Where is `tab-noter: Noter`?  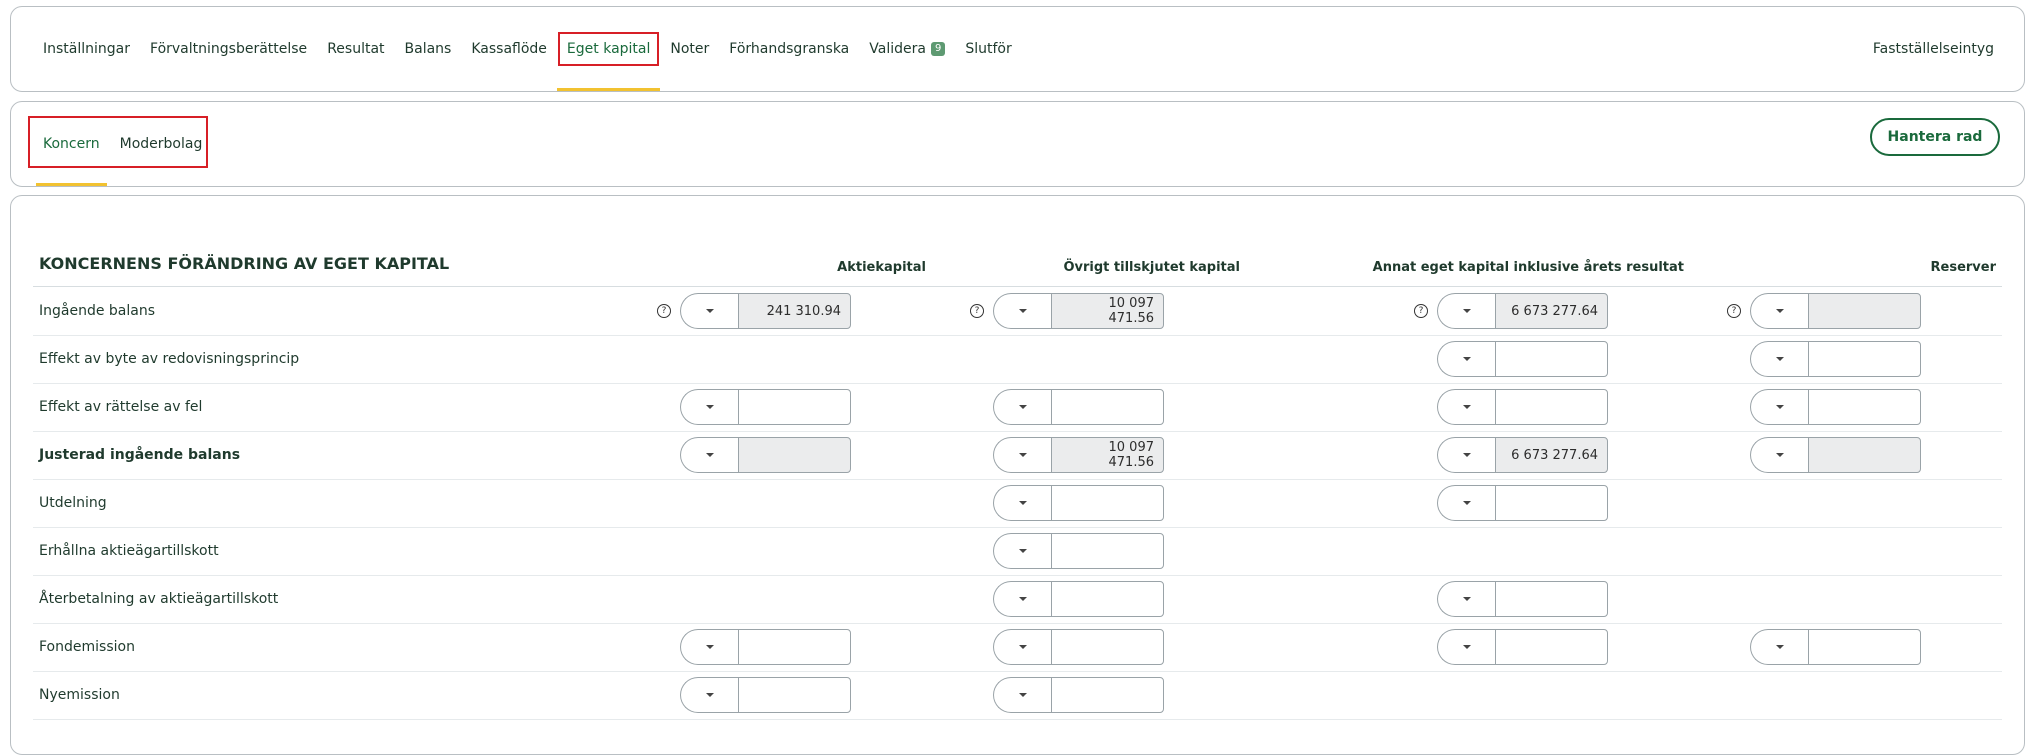
tab-noter: Noter is located at coordinates (689, 49).